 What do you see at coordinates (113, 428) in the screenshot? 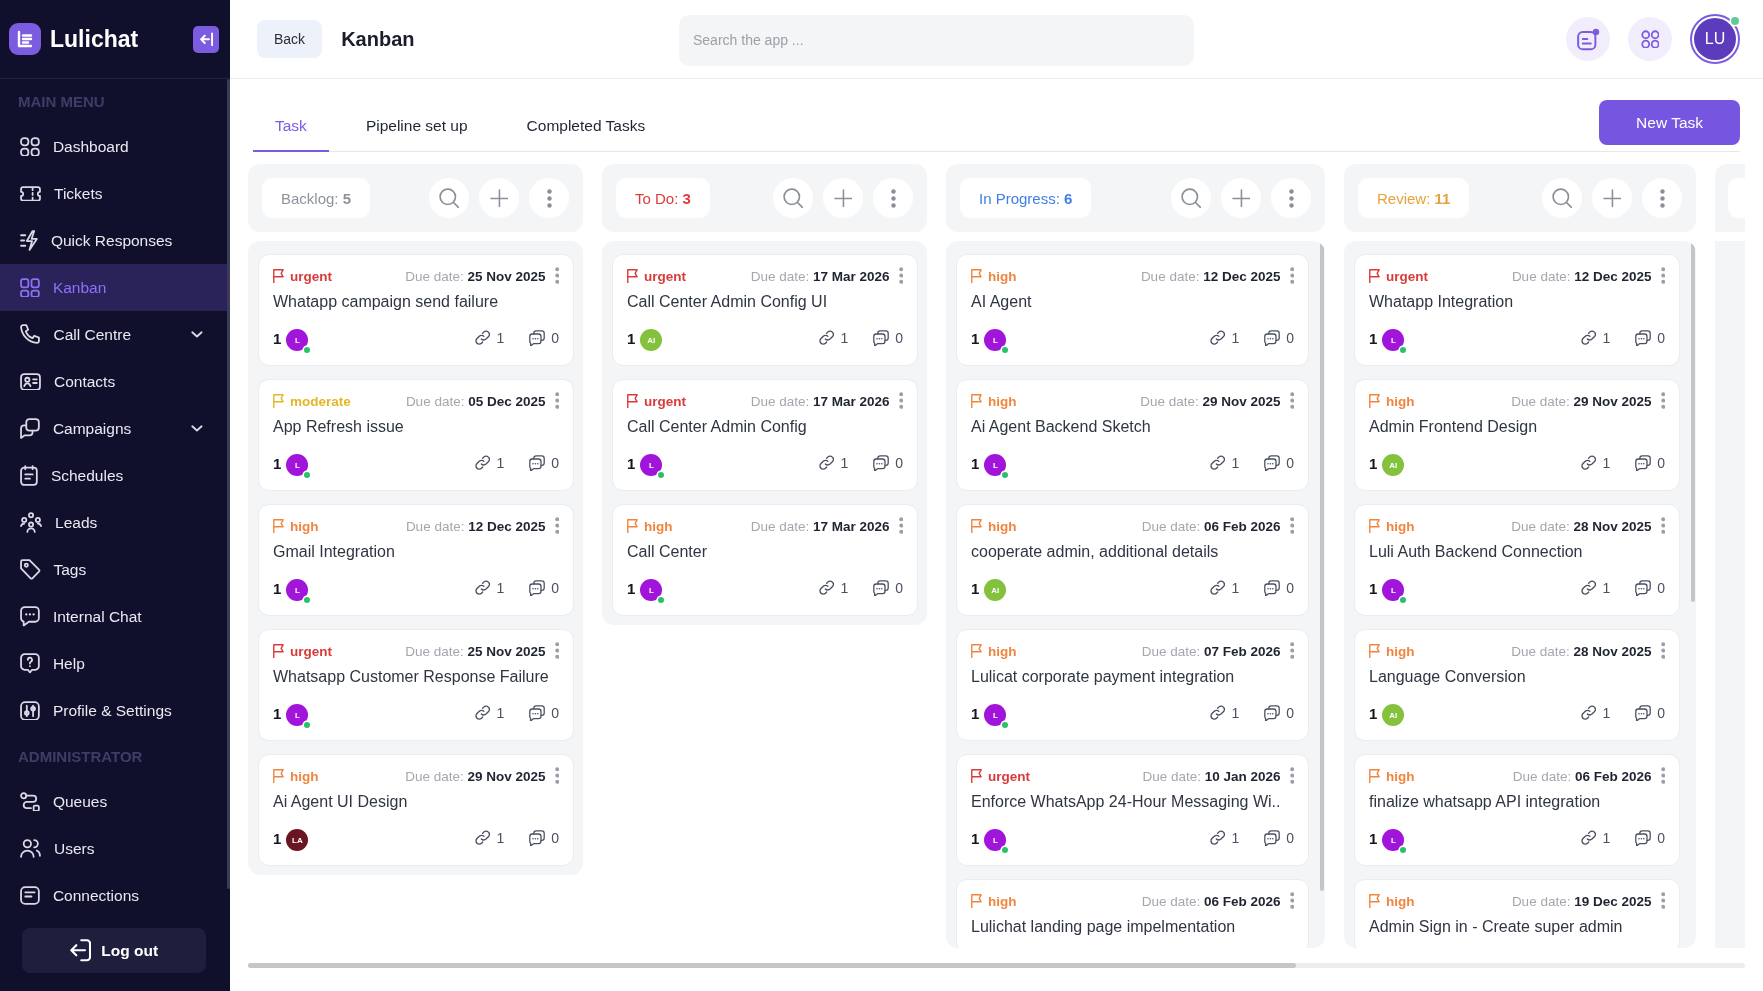
I see `sidebar-item: Campaigns` at bounding box center [113, 428].